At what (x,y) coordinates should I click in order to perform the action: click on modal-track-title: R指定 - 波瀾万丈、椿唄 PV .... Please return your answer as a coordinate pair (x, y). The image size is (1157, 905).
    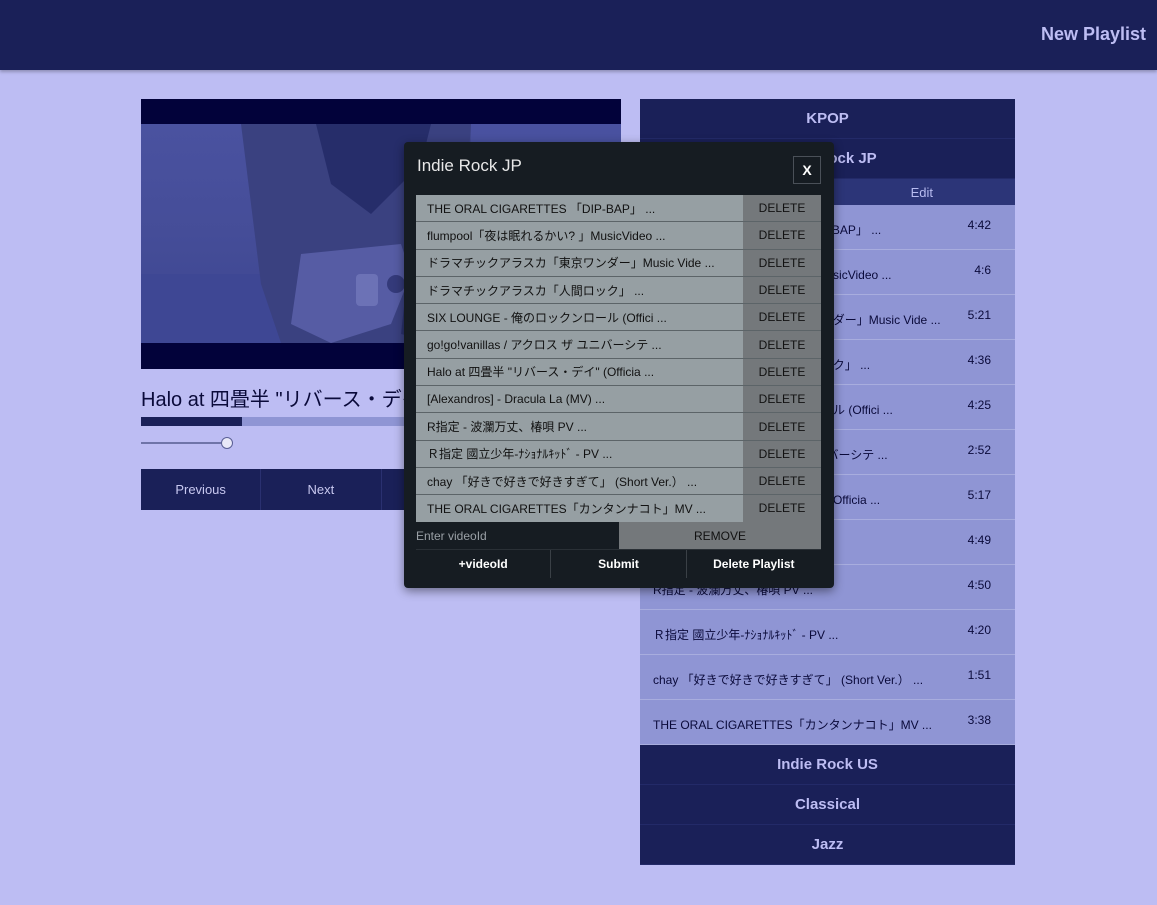
    Looking at the image, I should click on (579, 426).